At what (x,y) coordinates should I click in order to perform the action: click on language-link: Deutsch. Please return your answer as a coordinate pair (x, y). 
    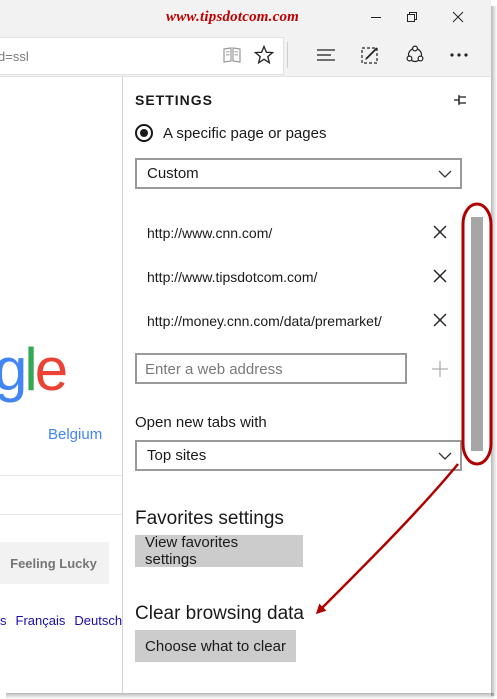
    Looking at the image, I should click on (98, 620).